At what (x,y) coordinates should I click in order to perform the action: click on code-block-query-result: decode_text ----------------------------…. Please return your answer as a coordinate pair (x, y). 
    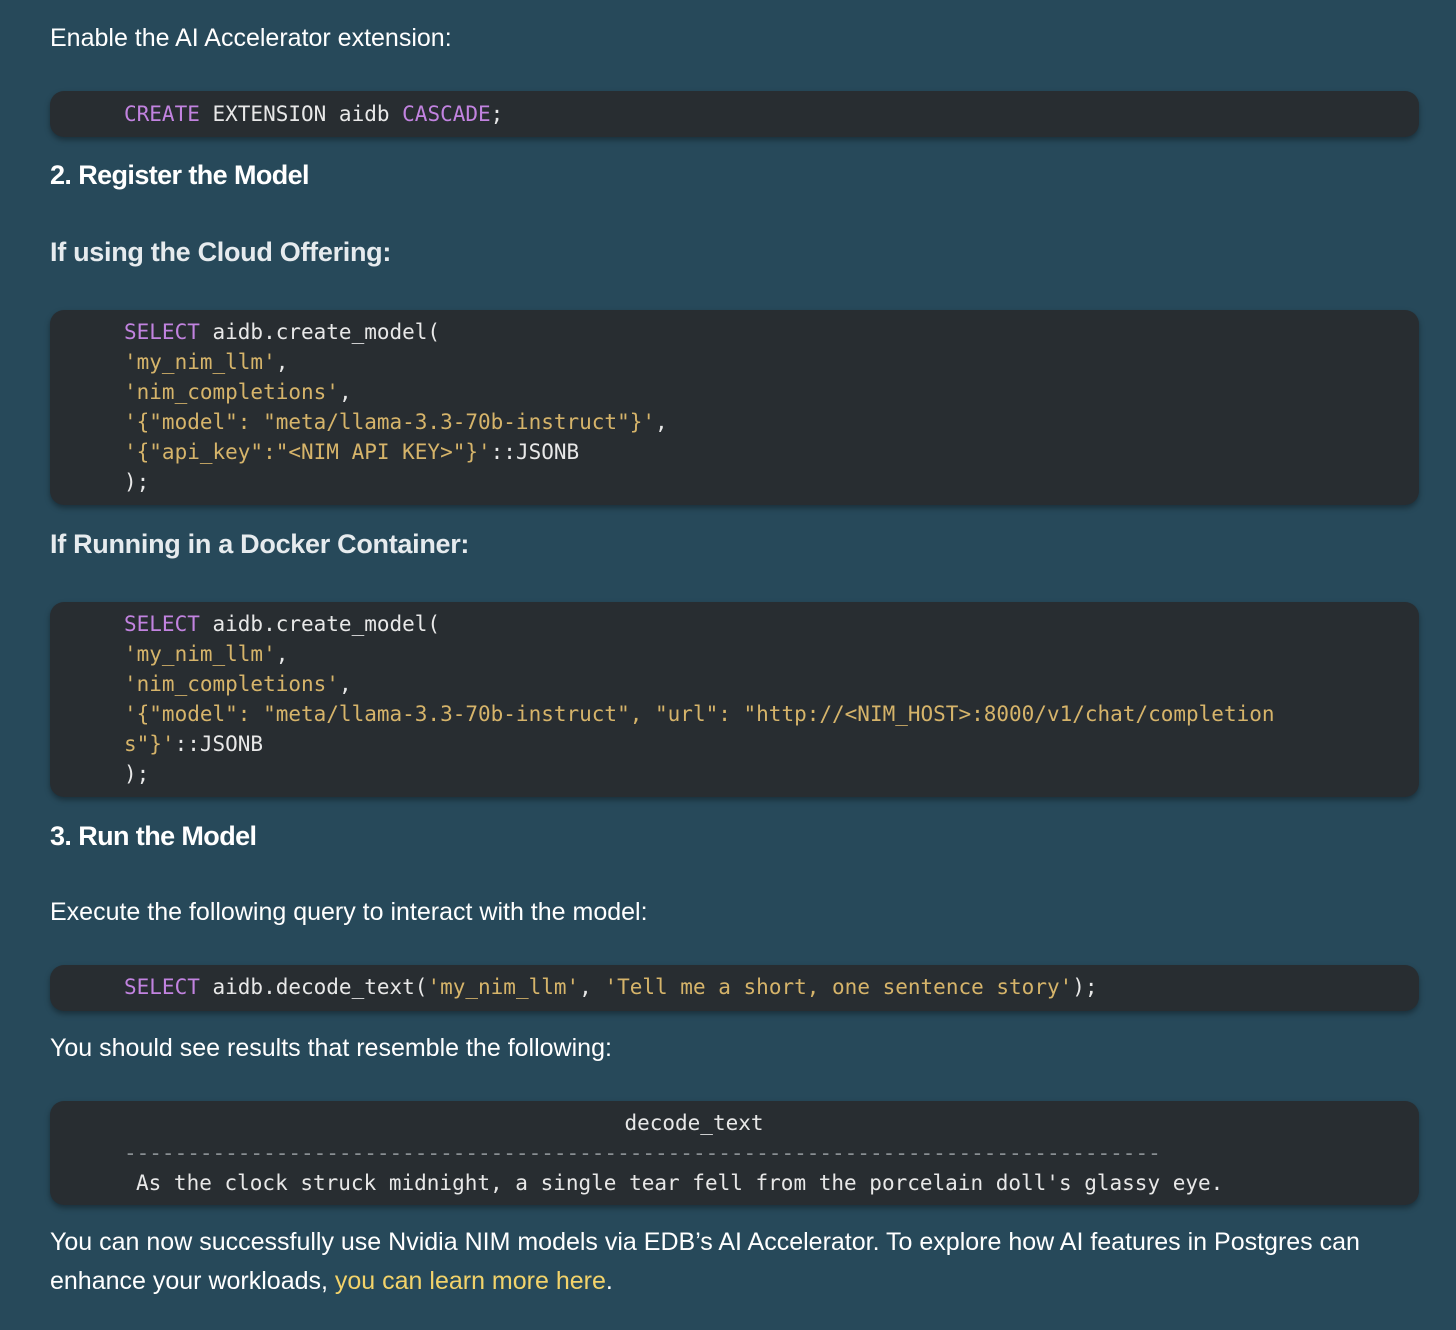
    Looking at the image, I should click on (734, 1153).